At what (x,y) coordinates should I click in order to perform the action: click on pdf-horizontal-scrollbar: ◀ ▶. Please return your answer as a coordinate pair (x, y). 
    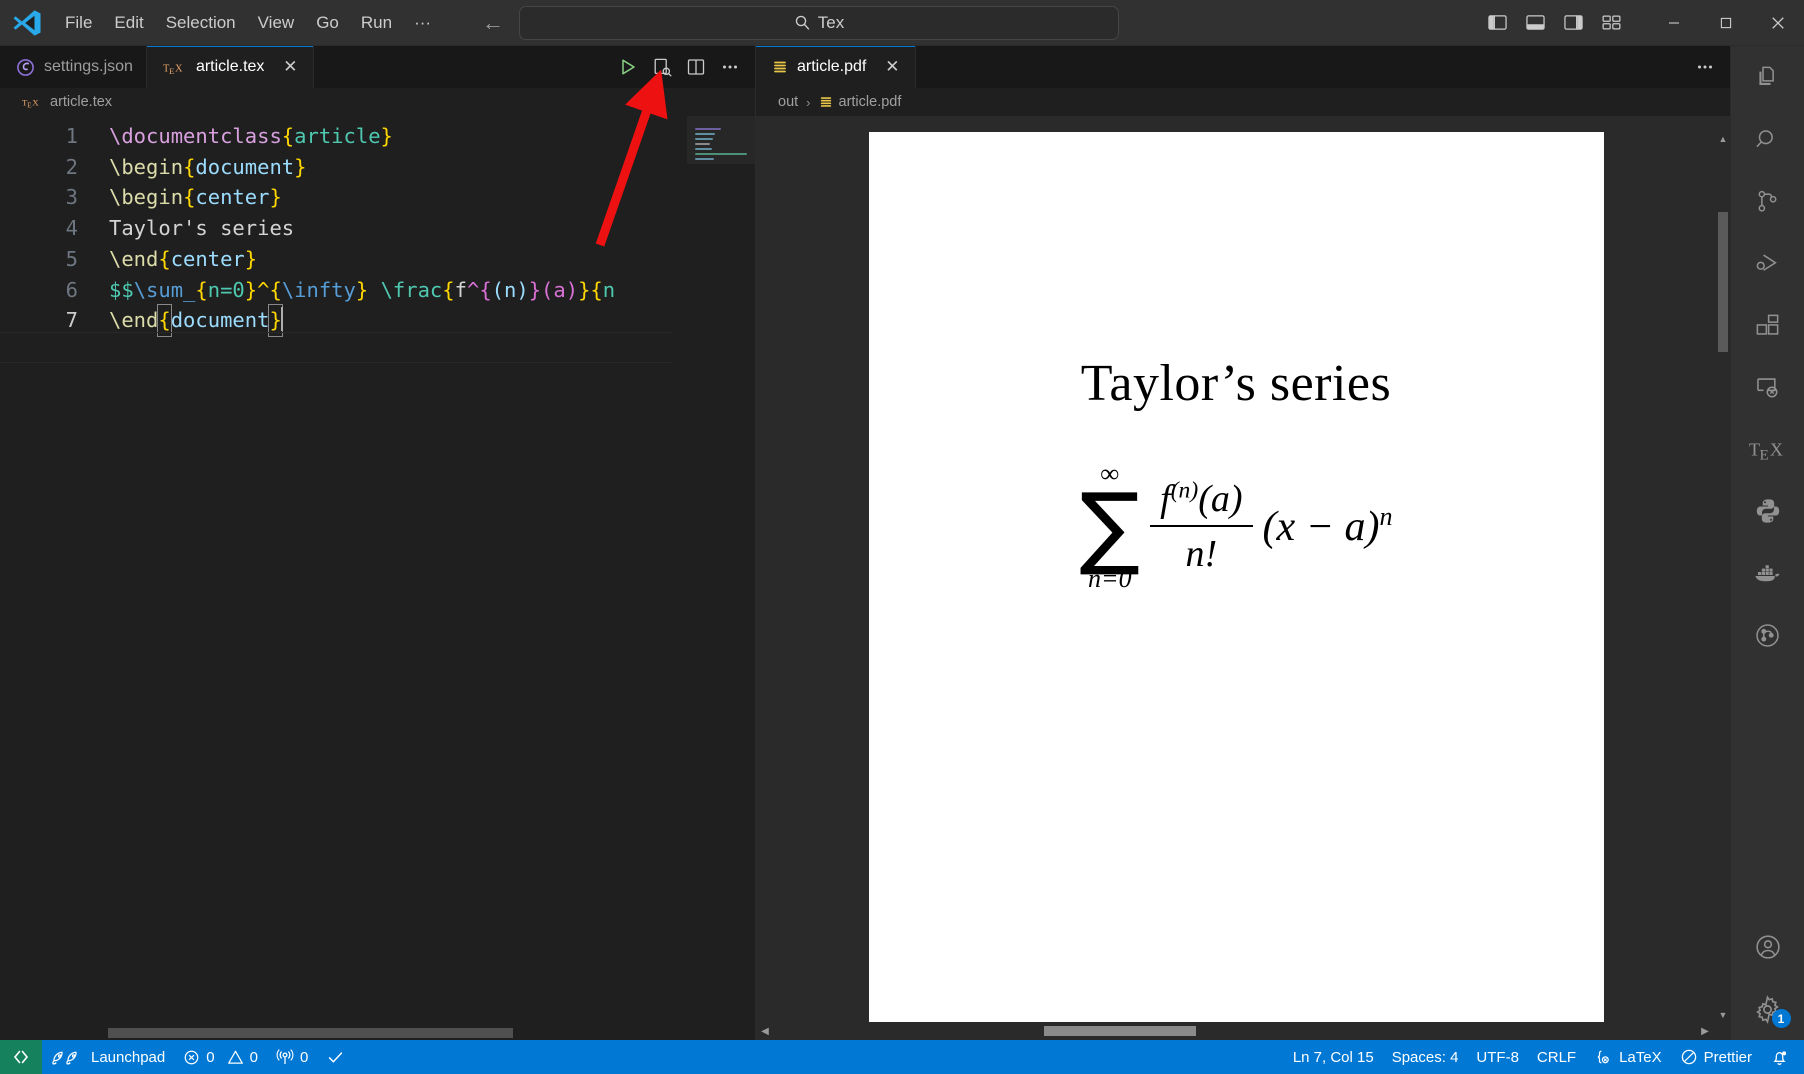
    Looking at the image, I should click on (1243, 1031).